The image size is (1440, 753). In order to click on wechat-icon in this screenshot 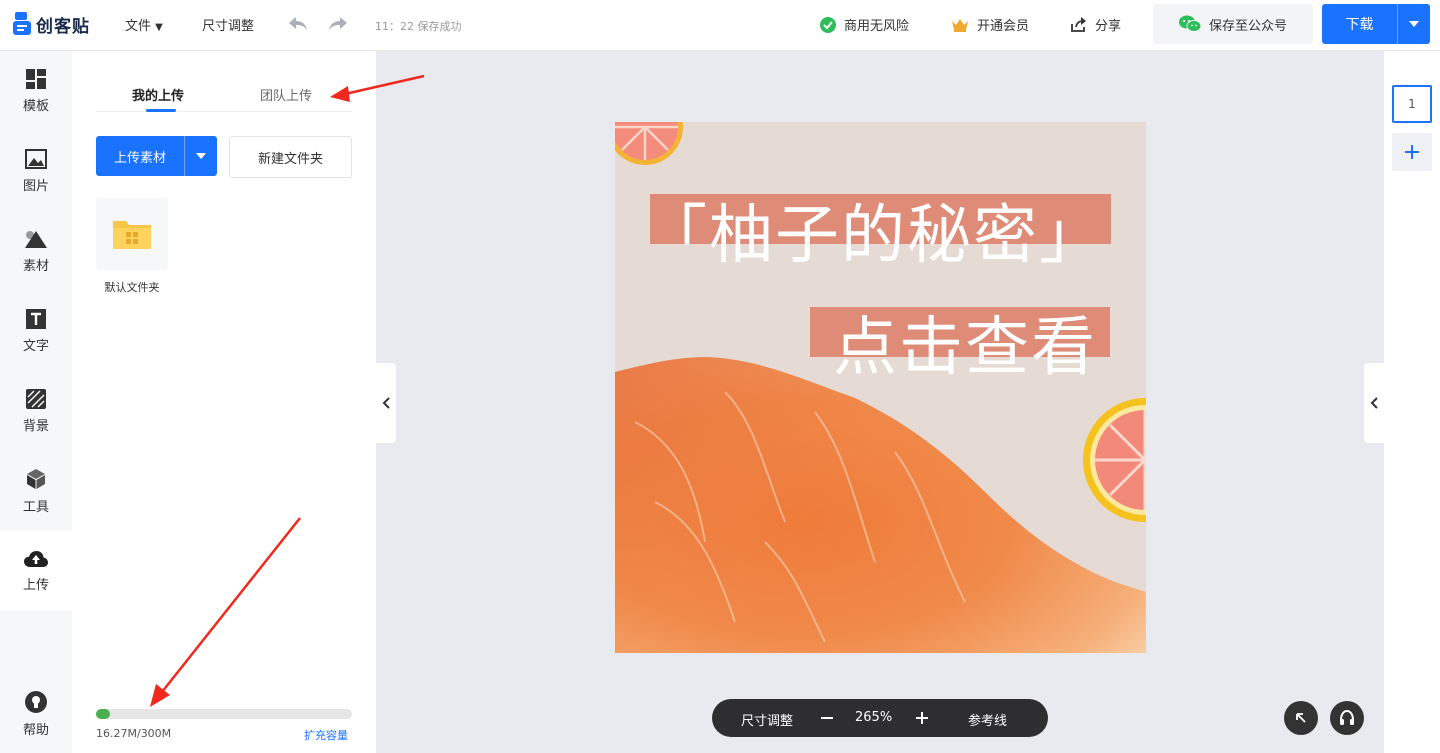, I will do `click(1189, 23)`.